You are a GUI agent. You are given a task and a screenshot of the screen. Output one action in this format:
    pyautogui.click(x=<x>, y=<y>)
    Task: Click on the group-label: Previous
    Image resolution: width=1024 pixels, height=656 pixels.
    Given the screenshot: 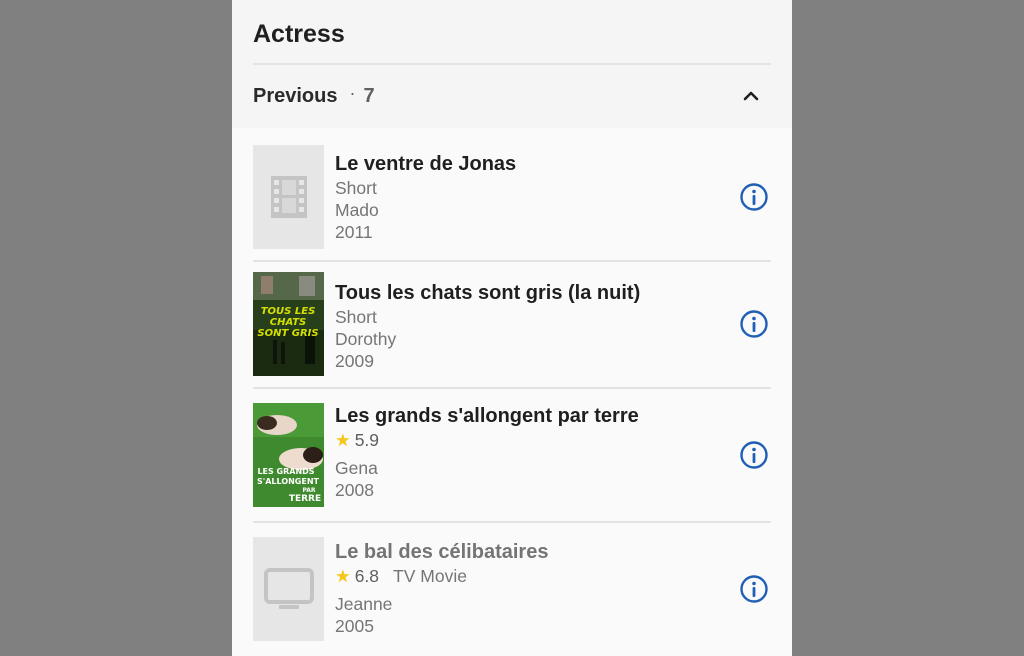 What is the action you would take?
    pyautogui.click(x=295, y=95)
    